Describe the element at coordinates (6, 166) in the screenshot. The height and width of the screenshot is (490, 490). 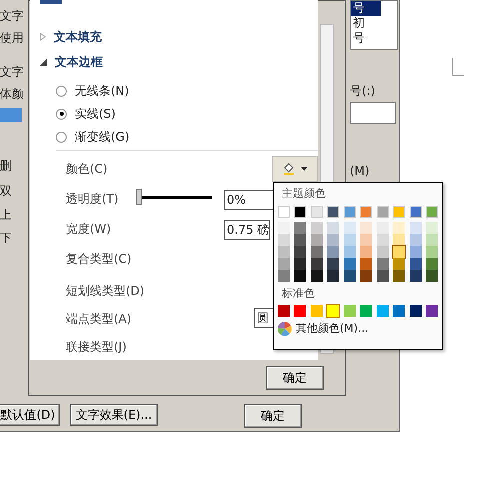
I see `dialog-label: 删` at that location.